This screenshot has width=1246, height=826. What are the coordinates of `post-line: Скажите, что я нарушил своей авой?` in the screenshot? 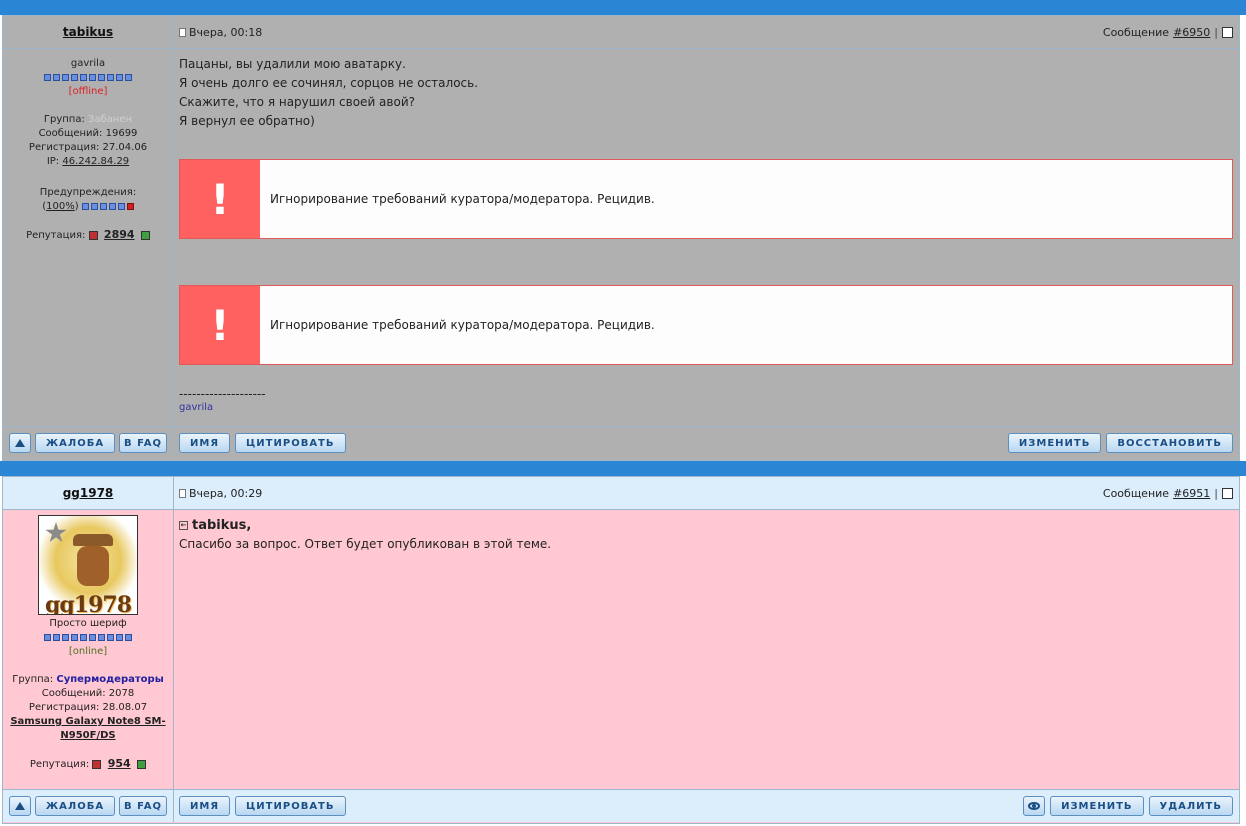 It's located at (297, 102).